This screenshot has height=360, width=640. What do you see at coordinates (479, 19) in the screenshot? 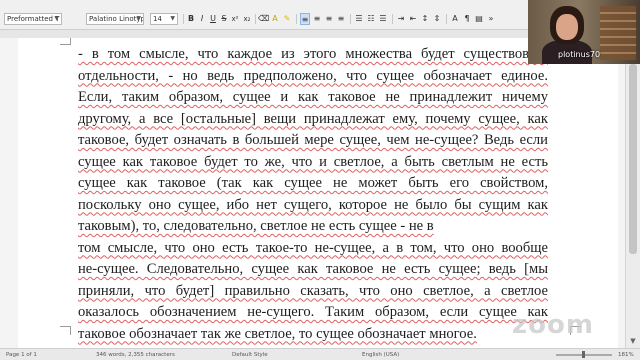
I see `sidebar-icon: ▤` at bounding box center [479, 19].